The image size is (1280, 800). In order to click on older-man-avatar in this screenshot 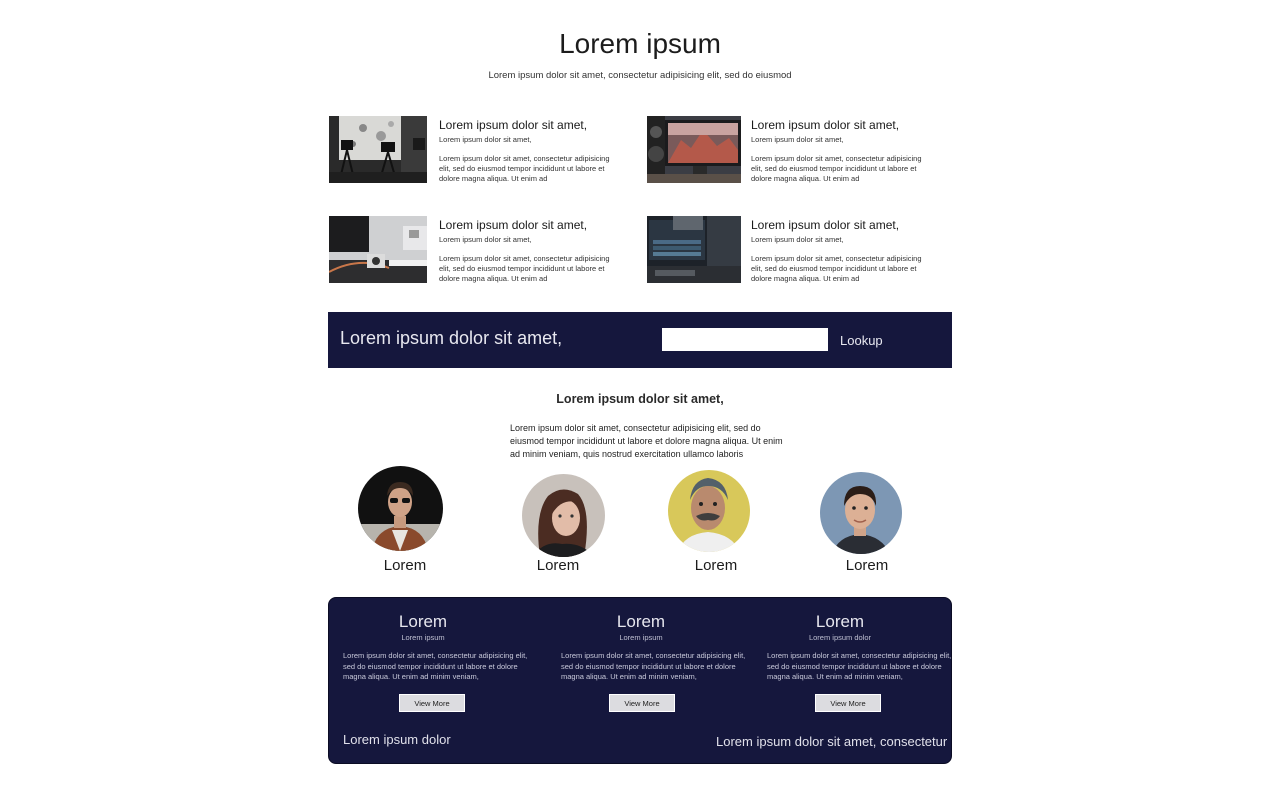, I will do `click(709, 511)`.